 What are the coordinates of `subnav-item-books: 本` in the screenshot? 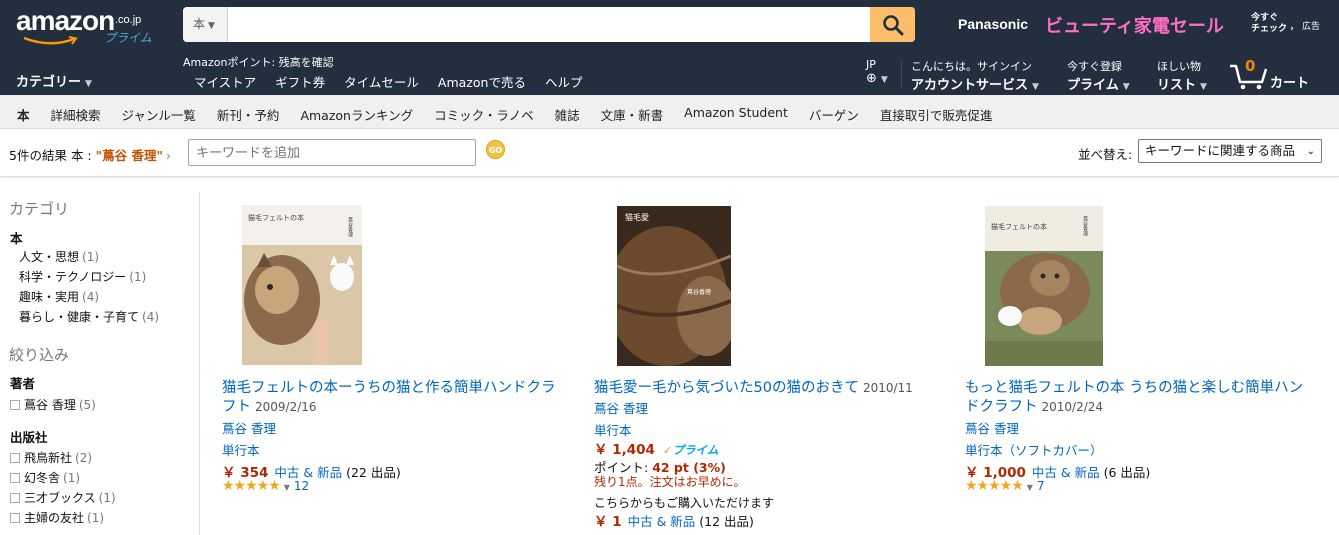 It's located at (23, 114).